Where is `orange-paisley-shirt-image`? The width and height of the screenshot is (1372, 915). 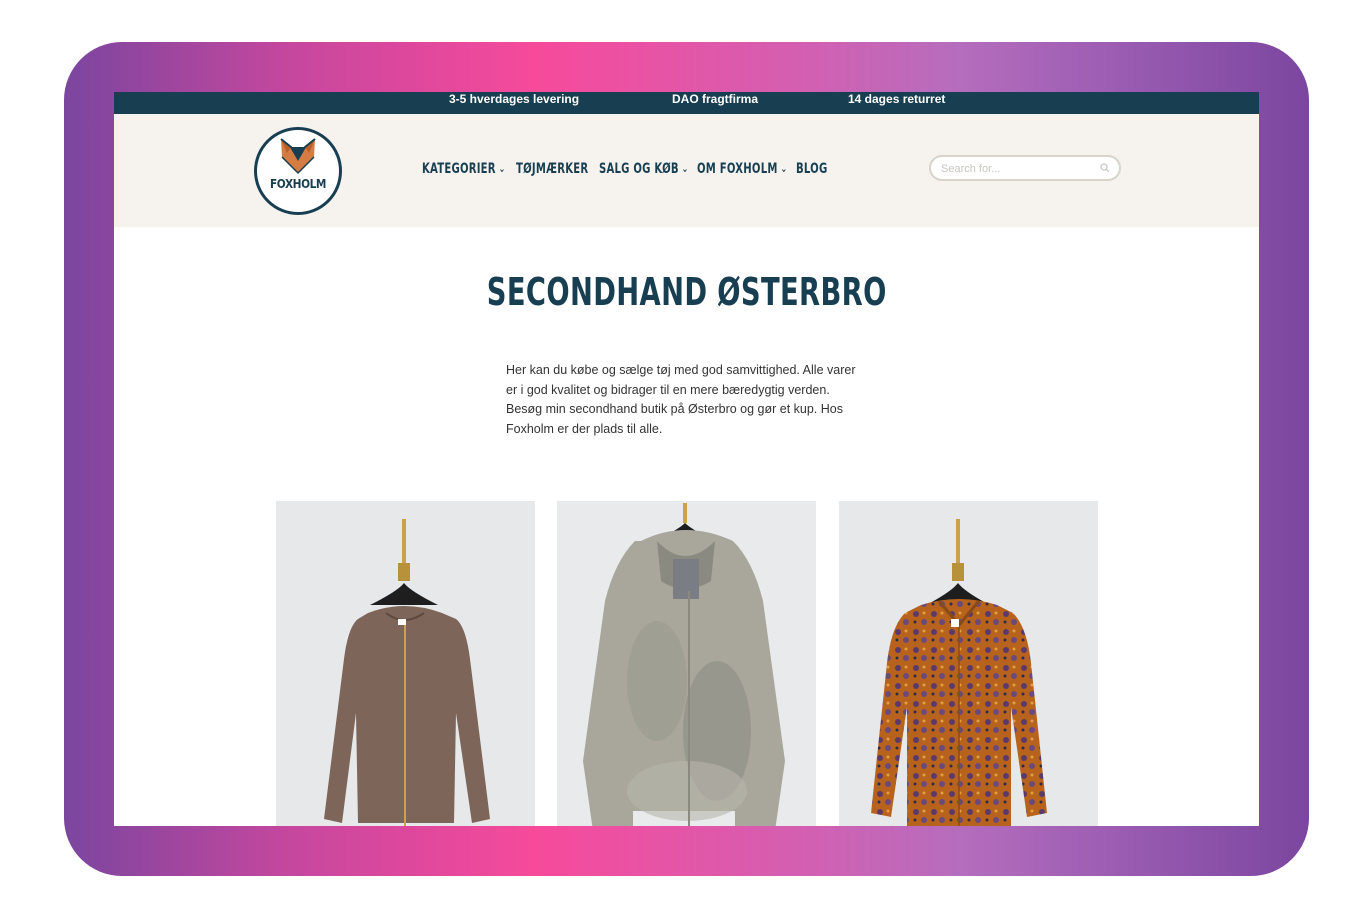
orange-paisley-shirt-image is located at coordinates (968, 663).